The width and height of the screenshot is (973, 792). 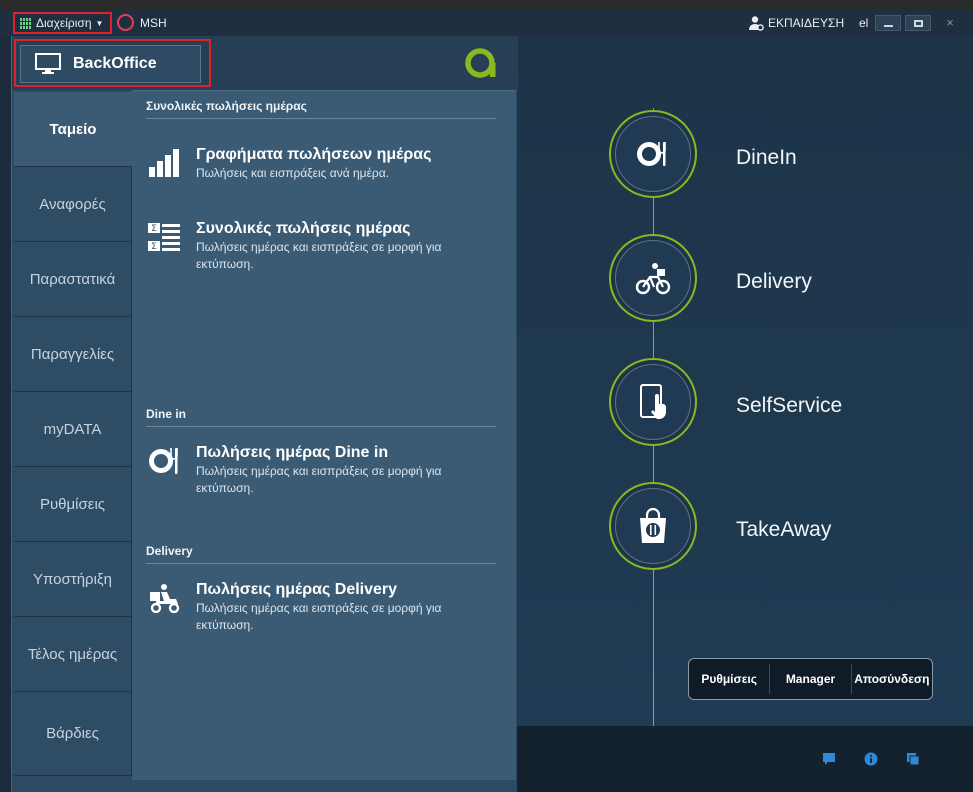 What do you see at coordinates (73, 734) in the screenshot?
I see `sidebar-item-shifts: Βάρδιες` at bounding box center [73, 734].